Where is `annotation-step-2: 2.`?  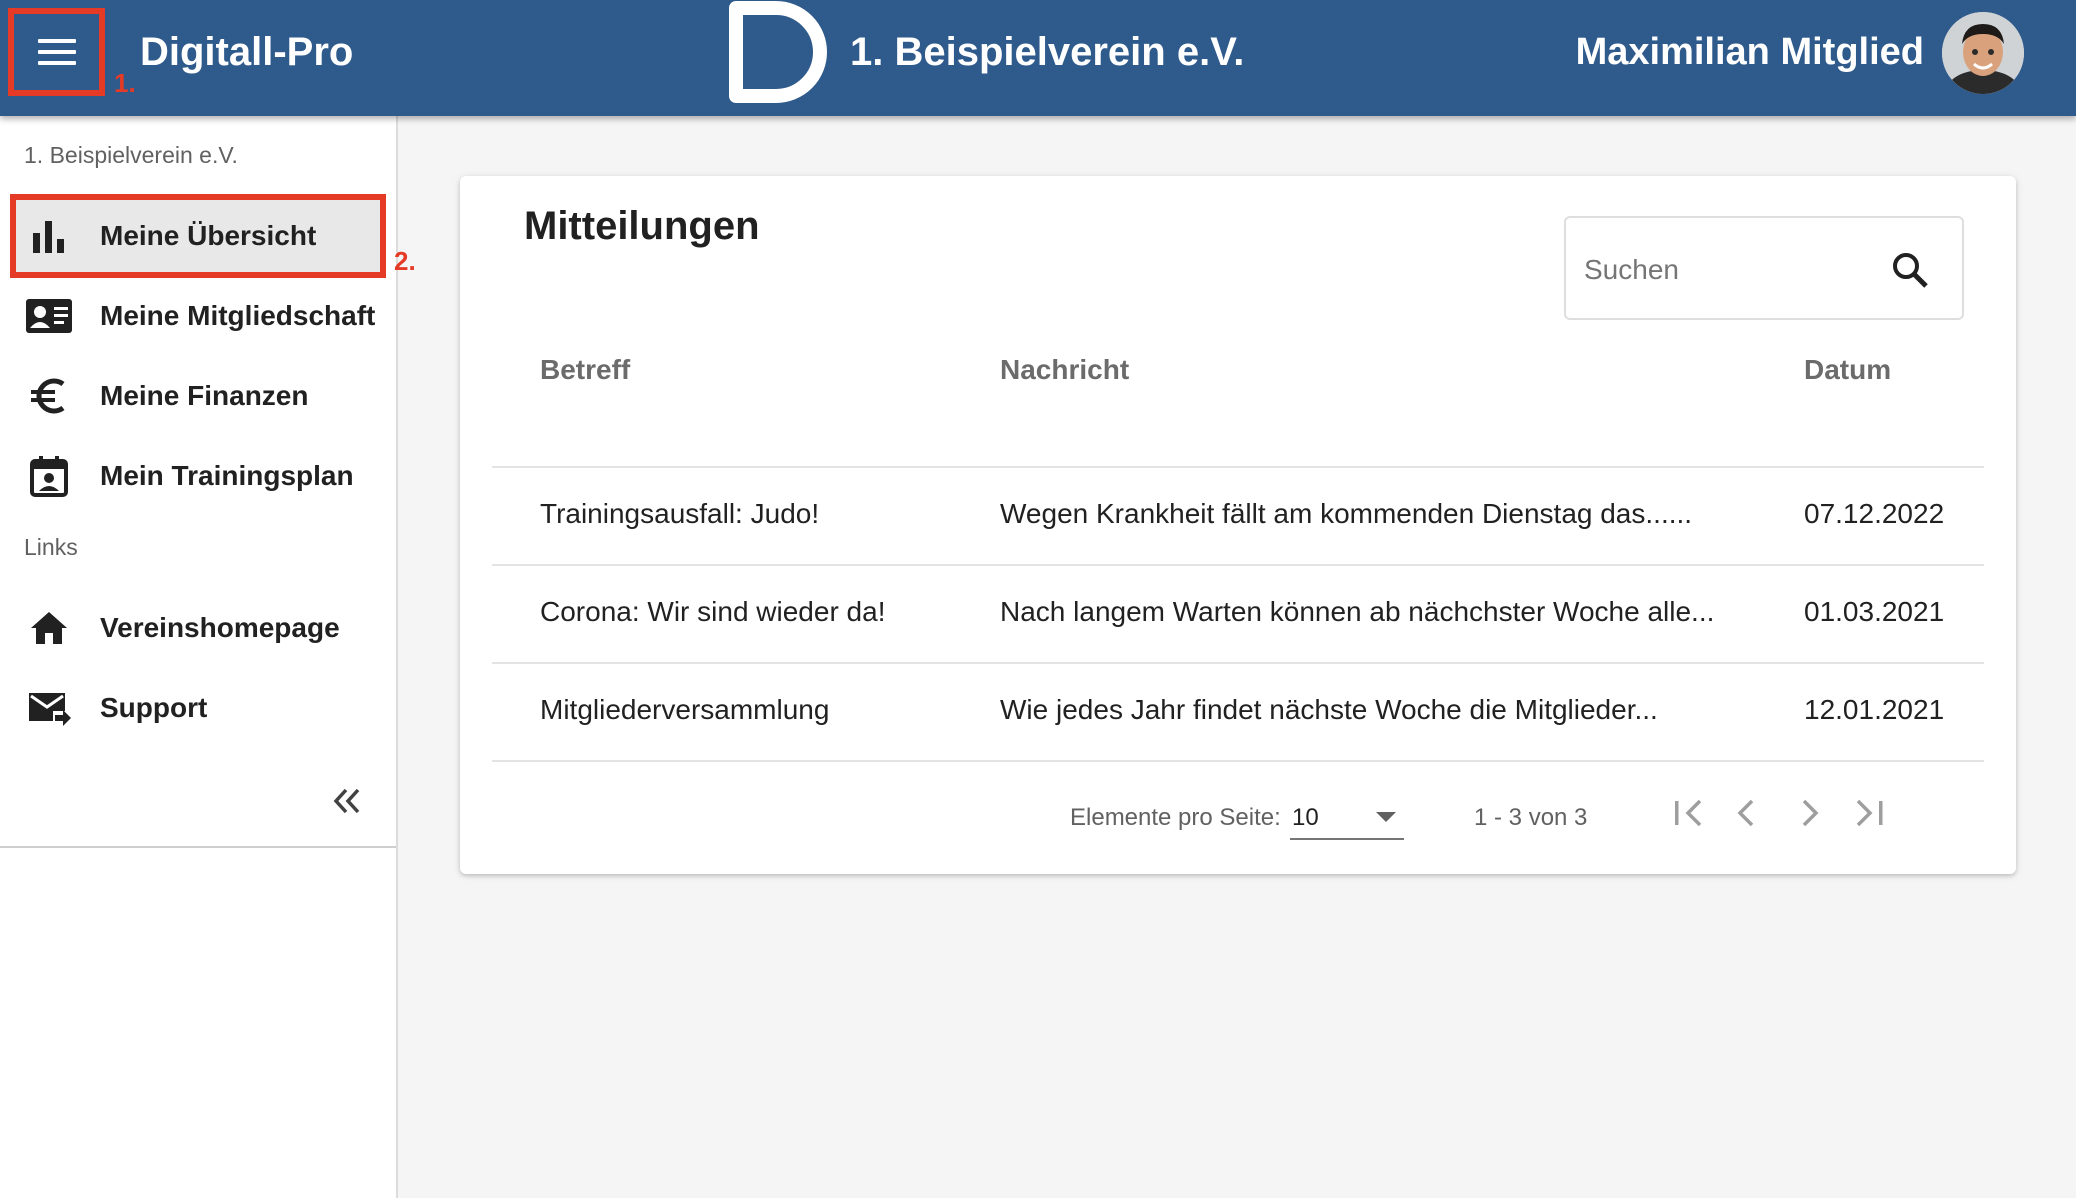
annotation-step-2: 2. is located at coordinates (405, 261).